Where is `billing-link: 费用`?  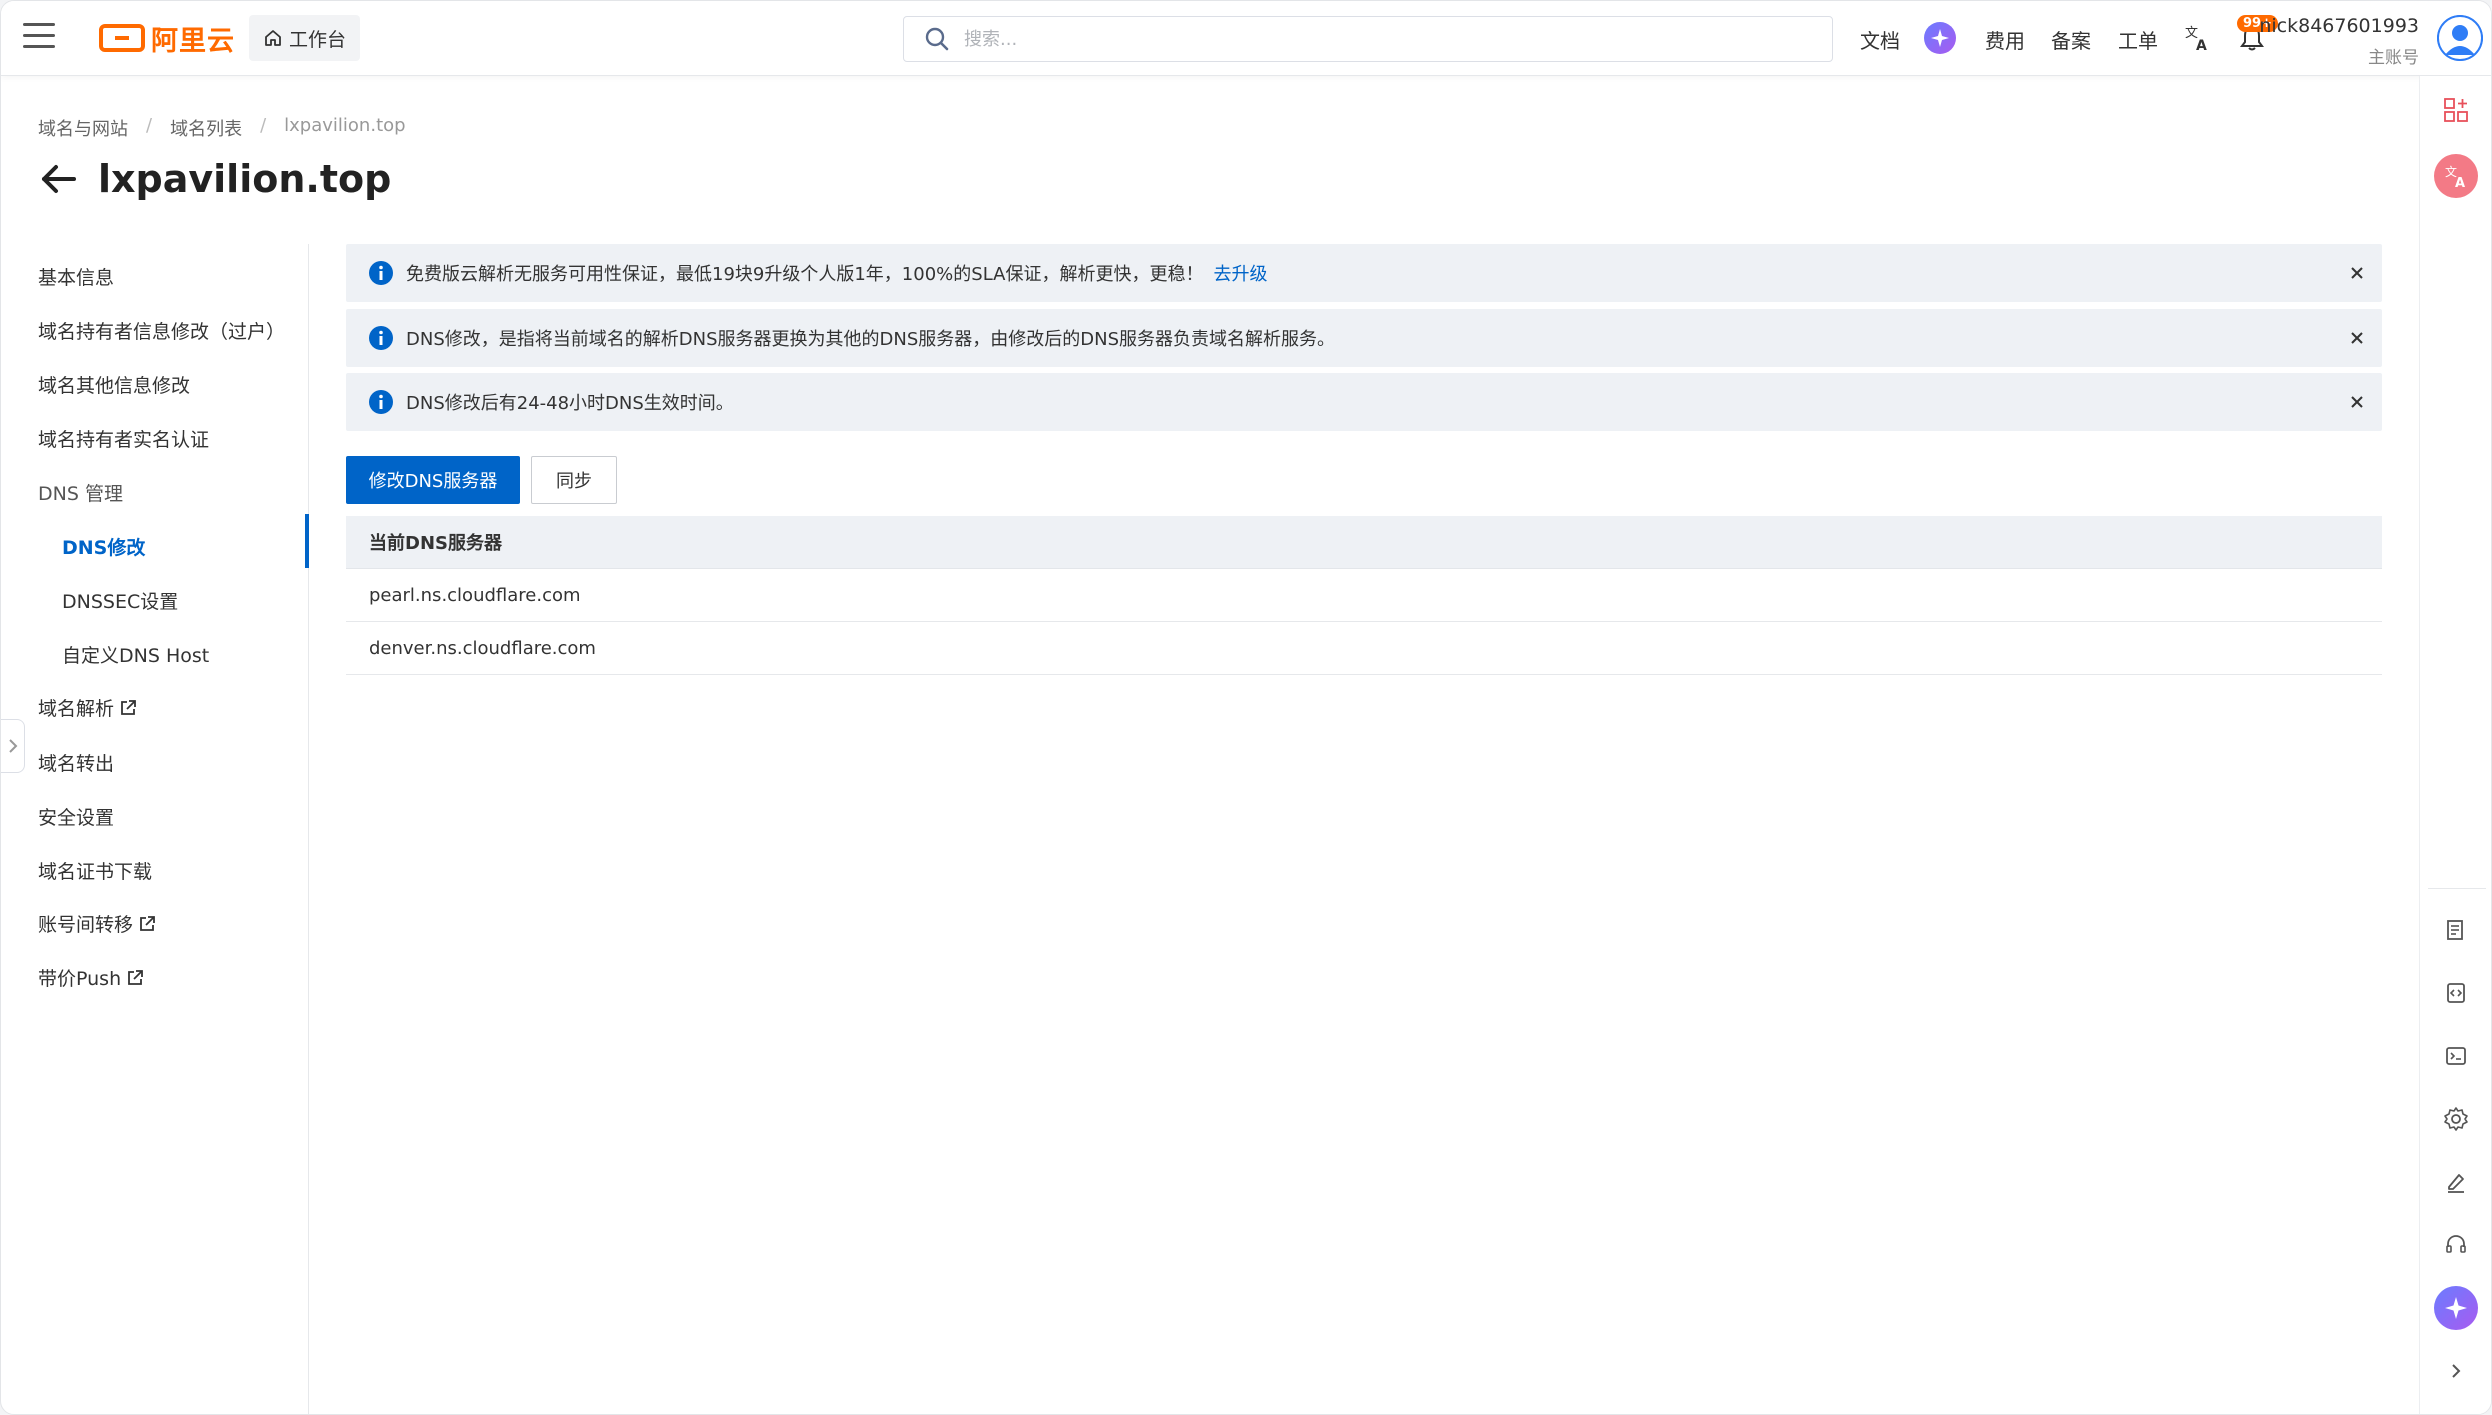 billing-link: 费用 is located at coordinates (2005, 39).